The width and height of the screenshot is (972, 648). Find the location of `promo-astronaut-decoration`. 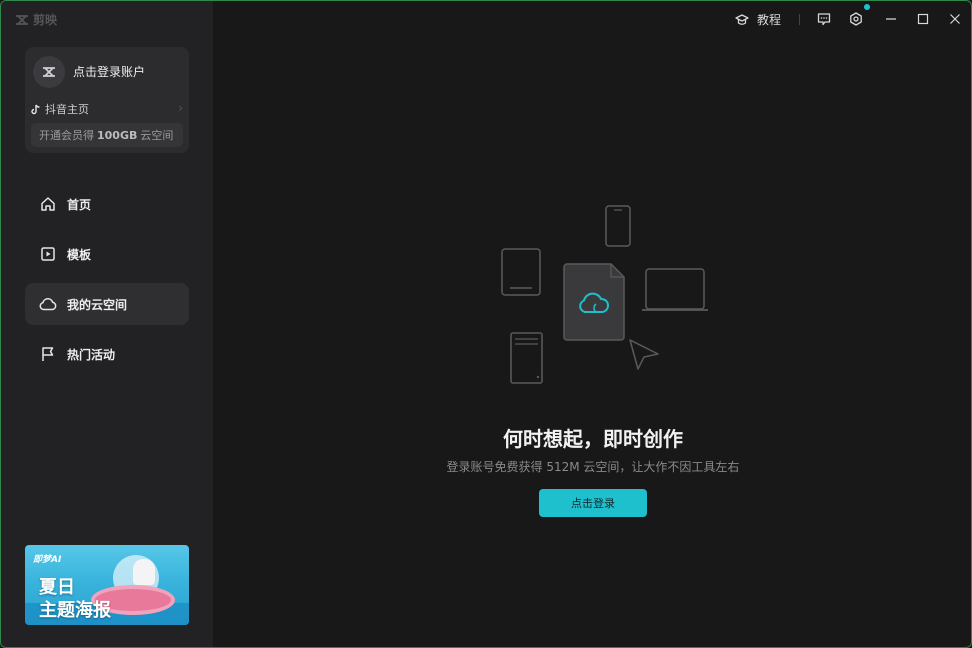

promo-astronaut-decoration is located at coordinates (144, 572).